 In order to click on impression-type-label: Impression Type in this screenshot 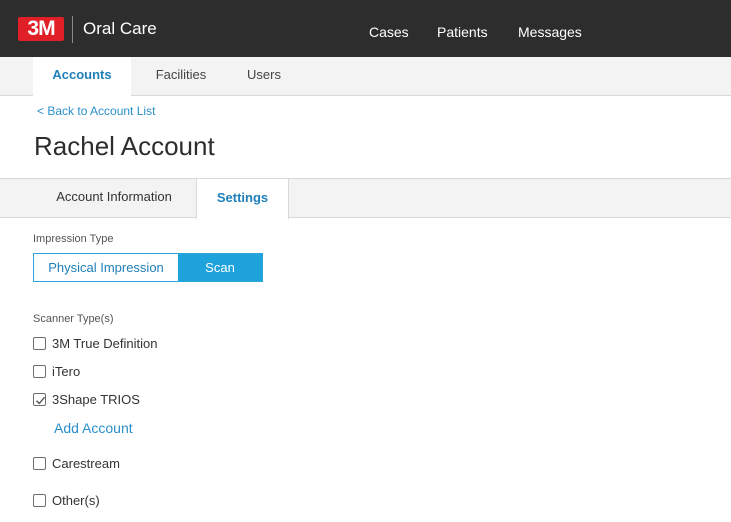, I will do `click(73, 239)`.